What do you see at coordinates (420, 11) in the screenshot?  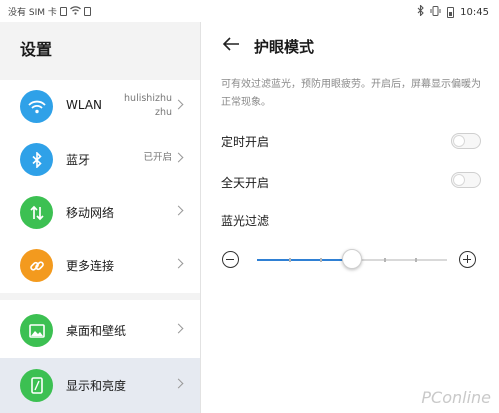 I see `bluetooth-status-icon` at bounding box center [420, 11].